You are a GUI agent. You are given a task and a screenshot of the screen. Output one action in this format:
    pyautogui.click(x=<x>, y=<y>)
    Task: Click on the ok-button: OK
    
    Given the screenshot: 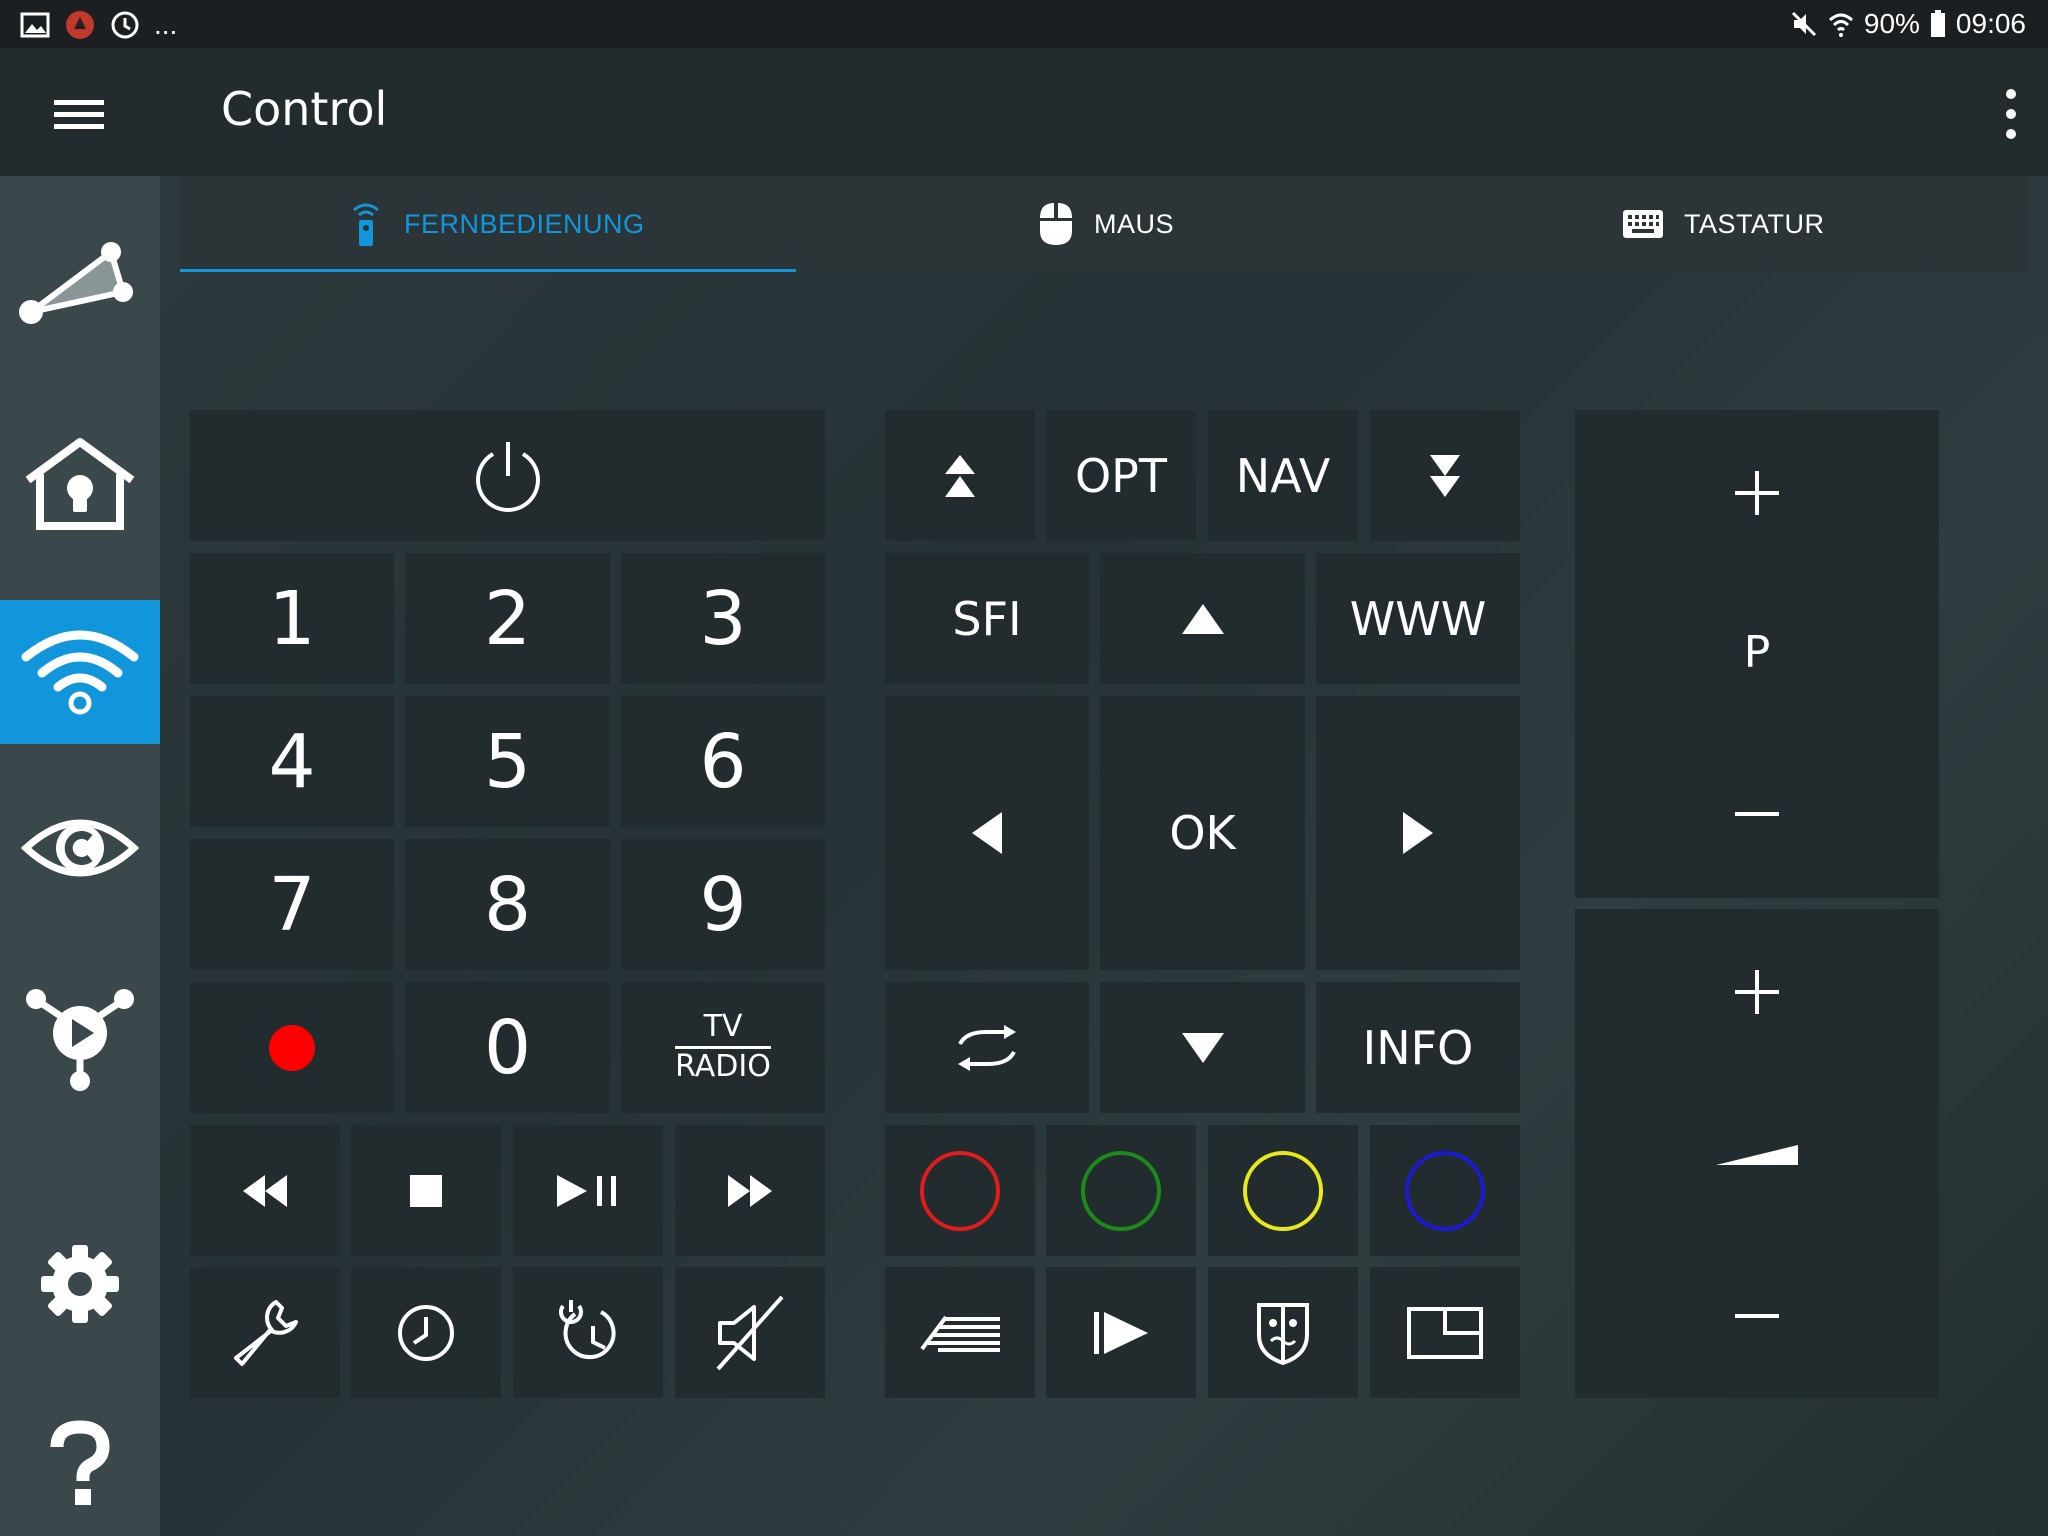 What is the action you would take?
    pyautogui.click(x=1202, y=833)
    